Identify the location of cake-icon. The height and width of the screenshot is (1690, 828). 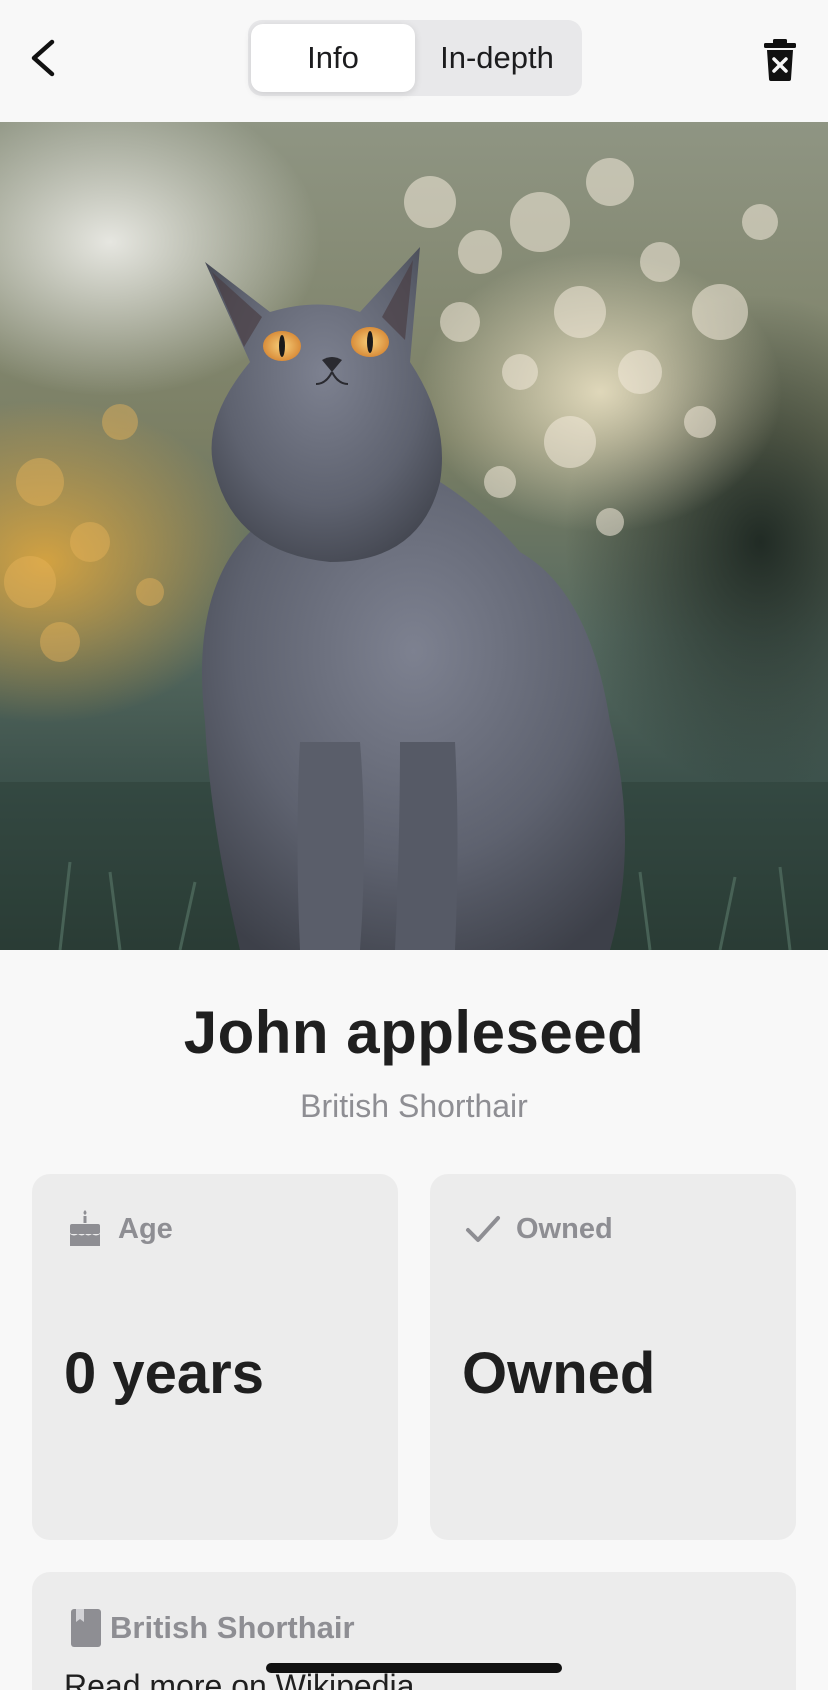
(85, 1229).